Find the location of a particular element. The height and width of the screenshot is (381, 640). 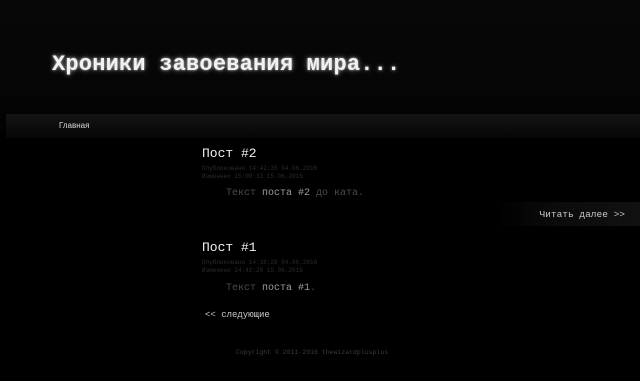

pager-next-link: << следующие is located at coordinates (237, 315).